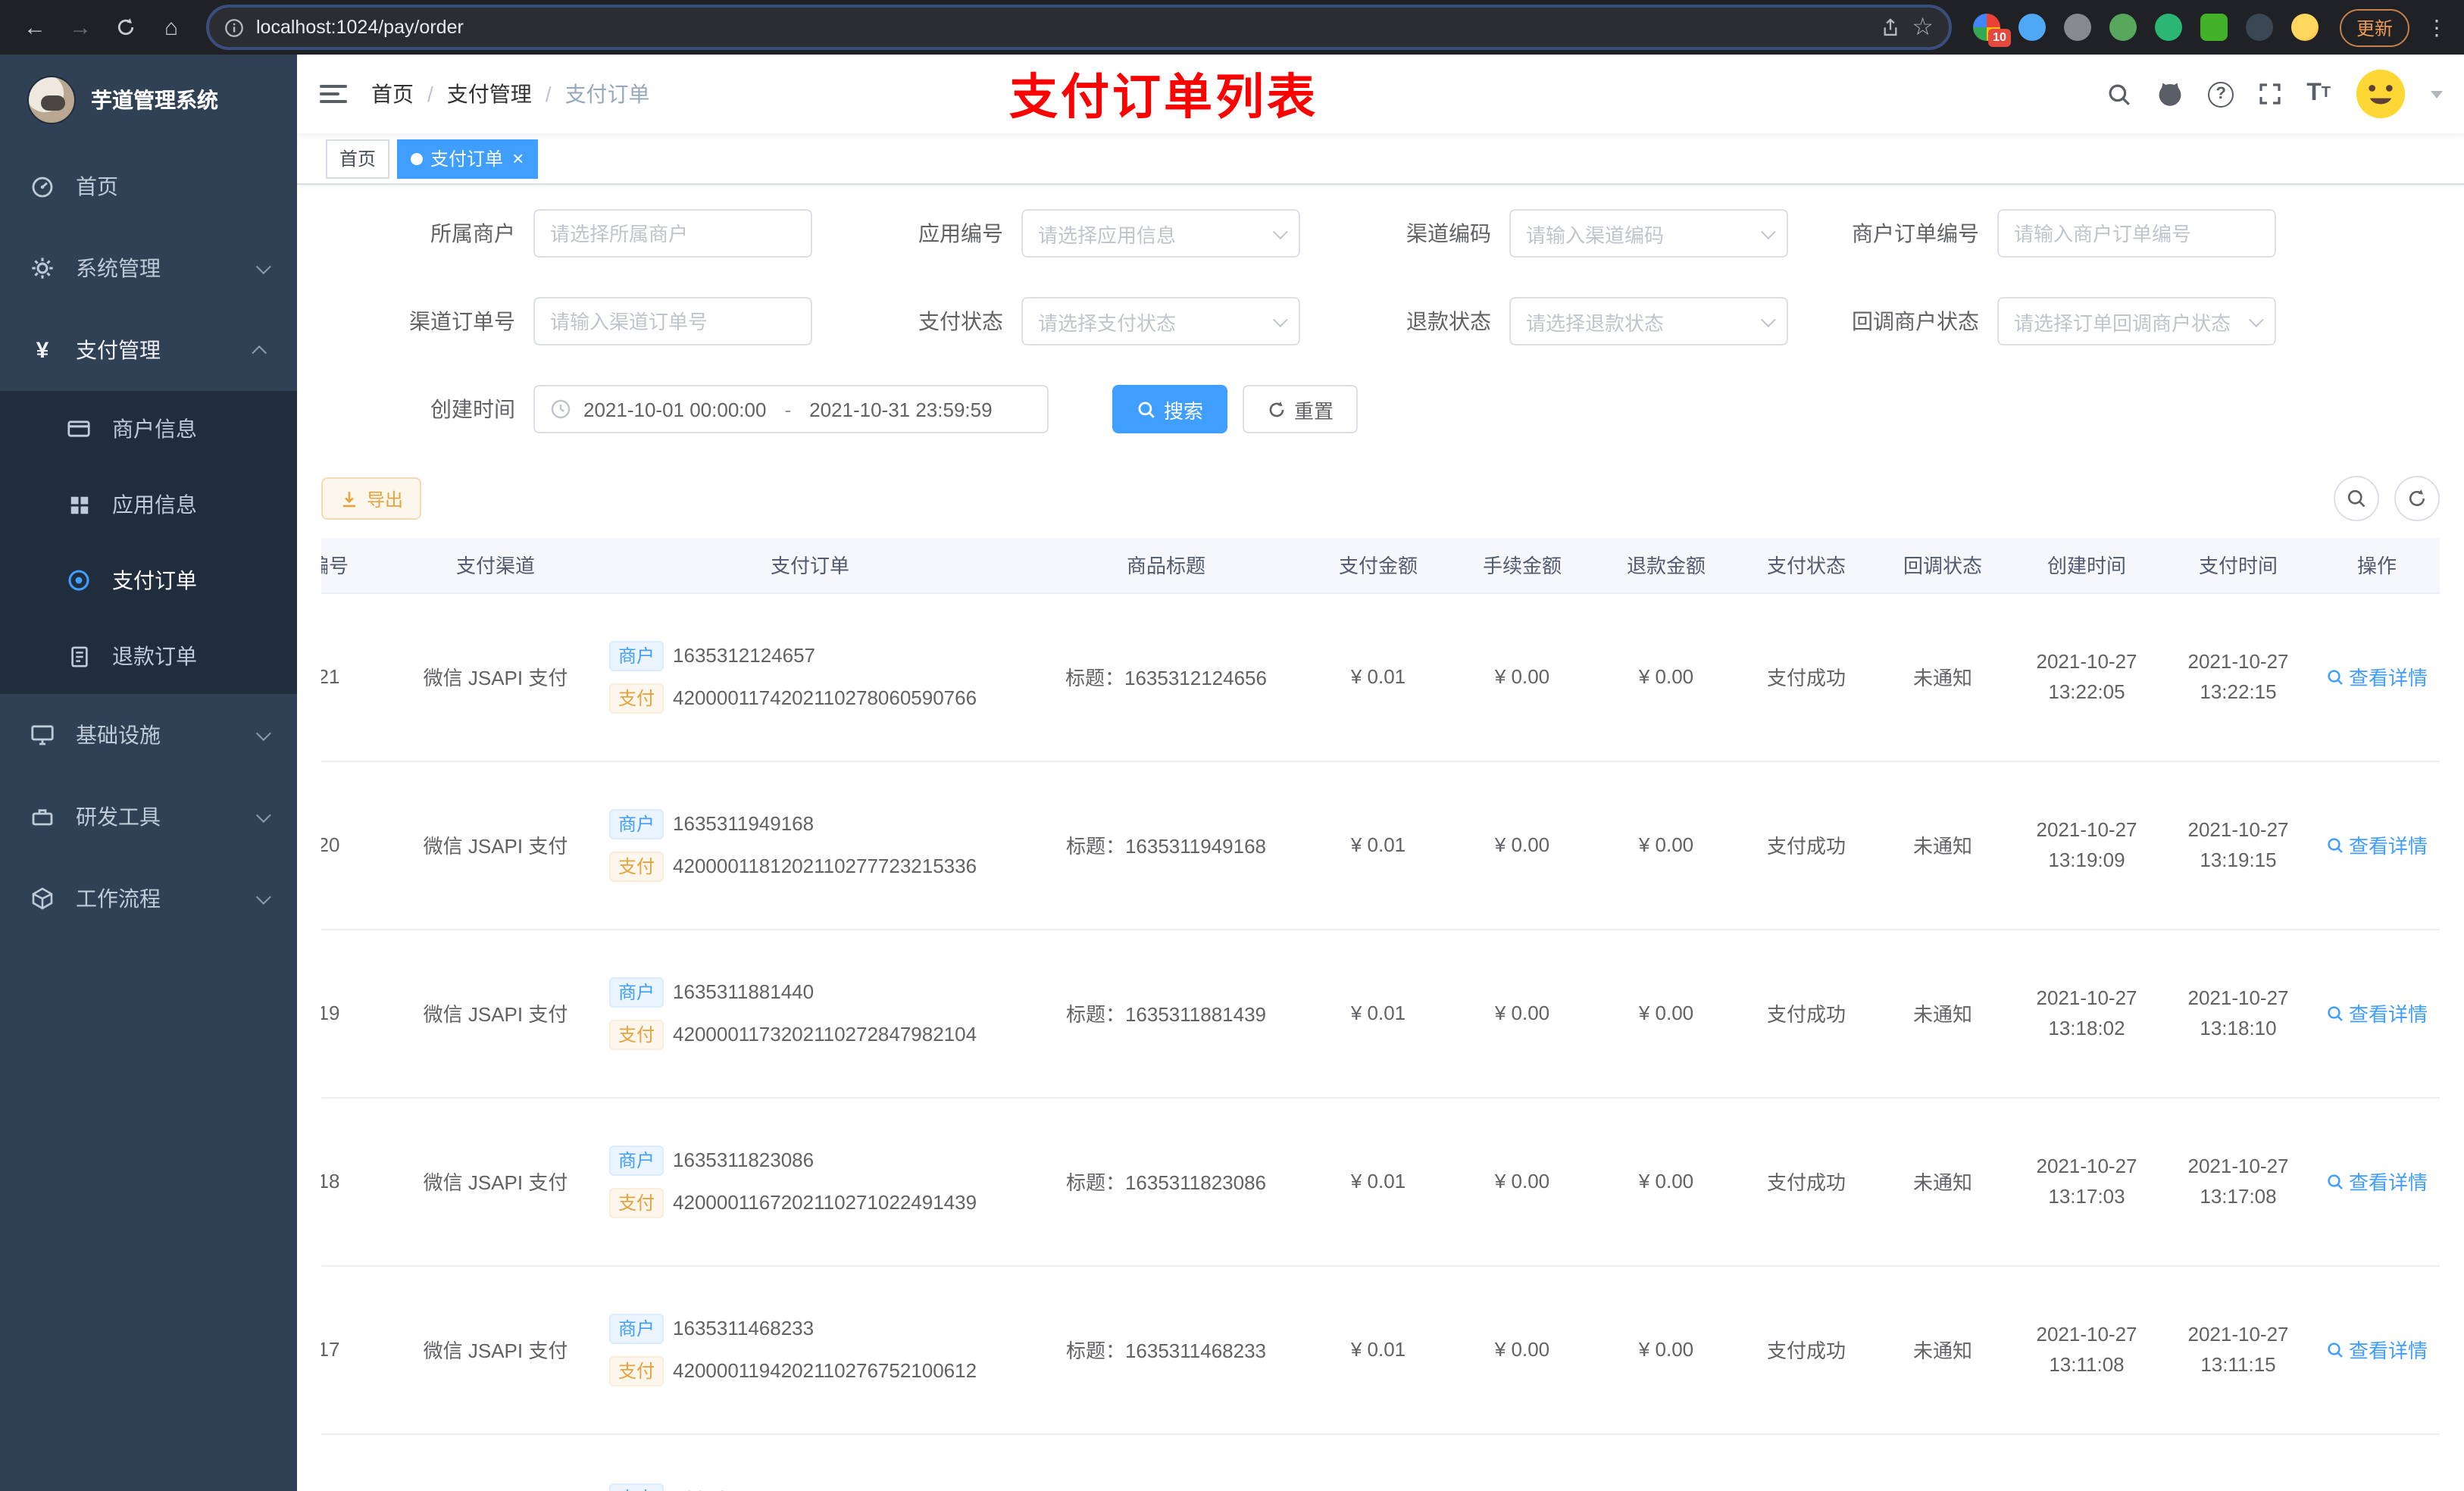 The image size is (2464, 1491). What do you see at coordinates (2437, 94) in the screenshot?
I see `caret-down-icon` at bounding box center [2437, 94].